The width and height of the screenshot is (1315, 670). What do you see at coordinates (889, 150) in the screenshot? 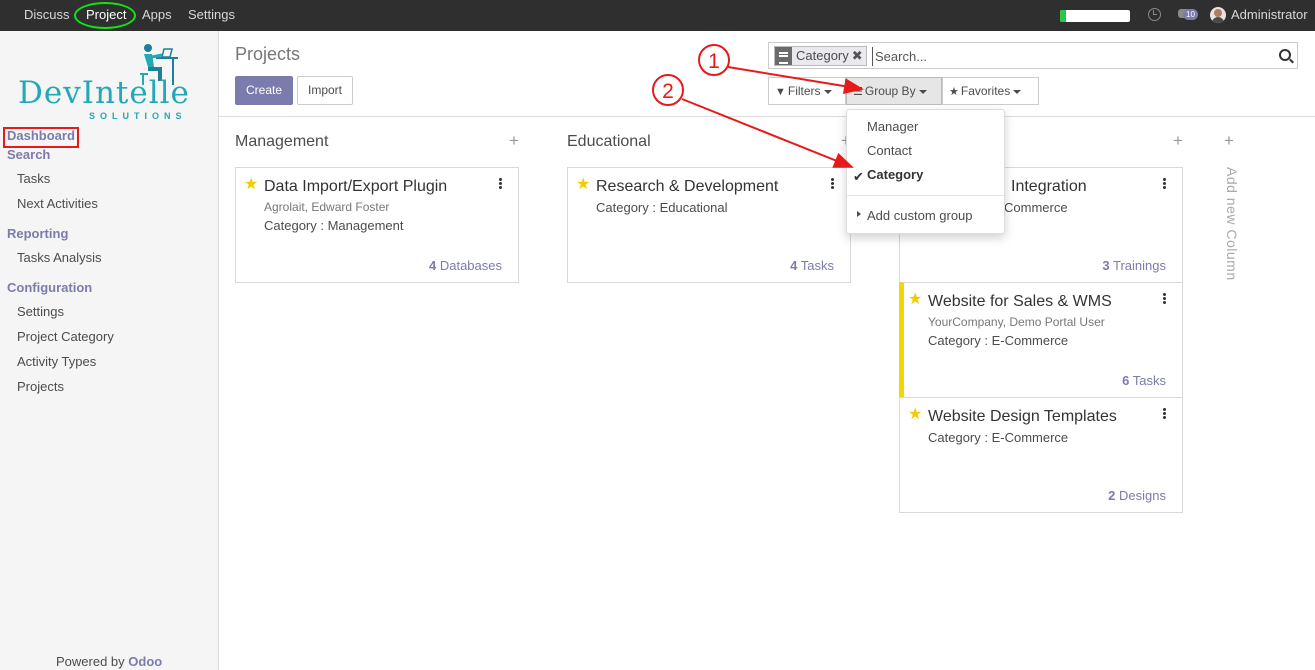
I see `group-by-contact: Contact` at bounding box center [889, 150].